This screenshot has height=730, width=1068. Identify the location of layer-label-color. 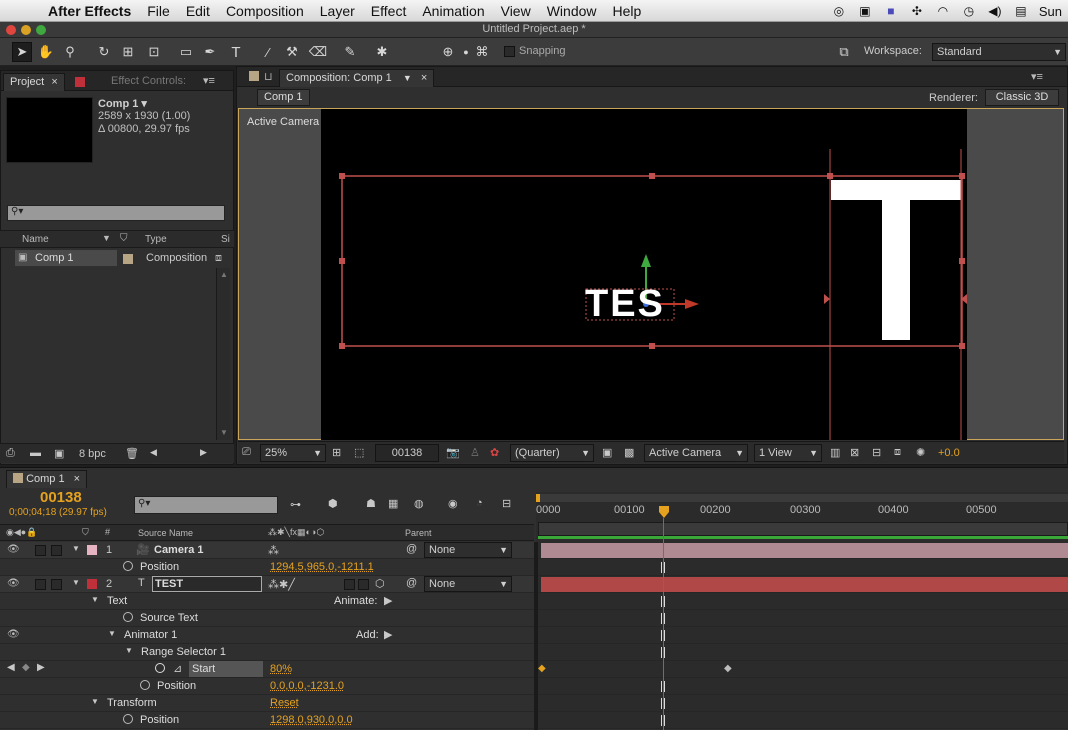
(92, 550).